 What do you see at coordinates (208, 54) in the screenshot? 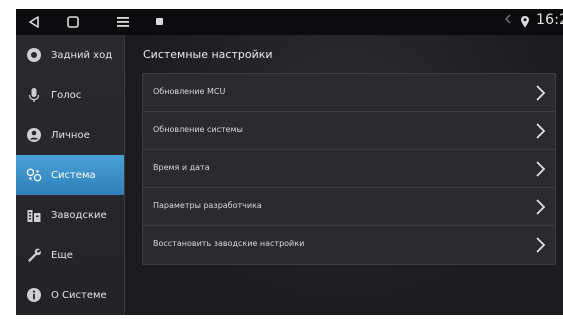
I see `page-title: Системные настройки` at bounding box center [208, 54].